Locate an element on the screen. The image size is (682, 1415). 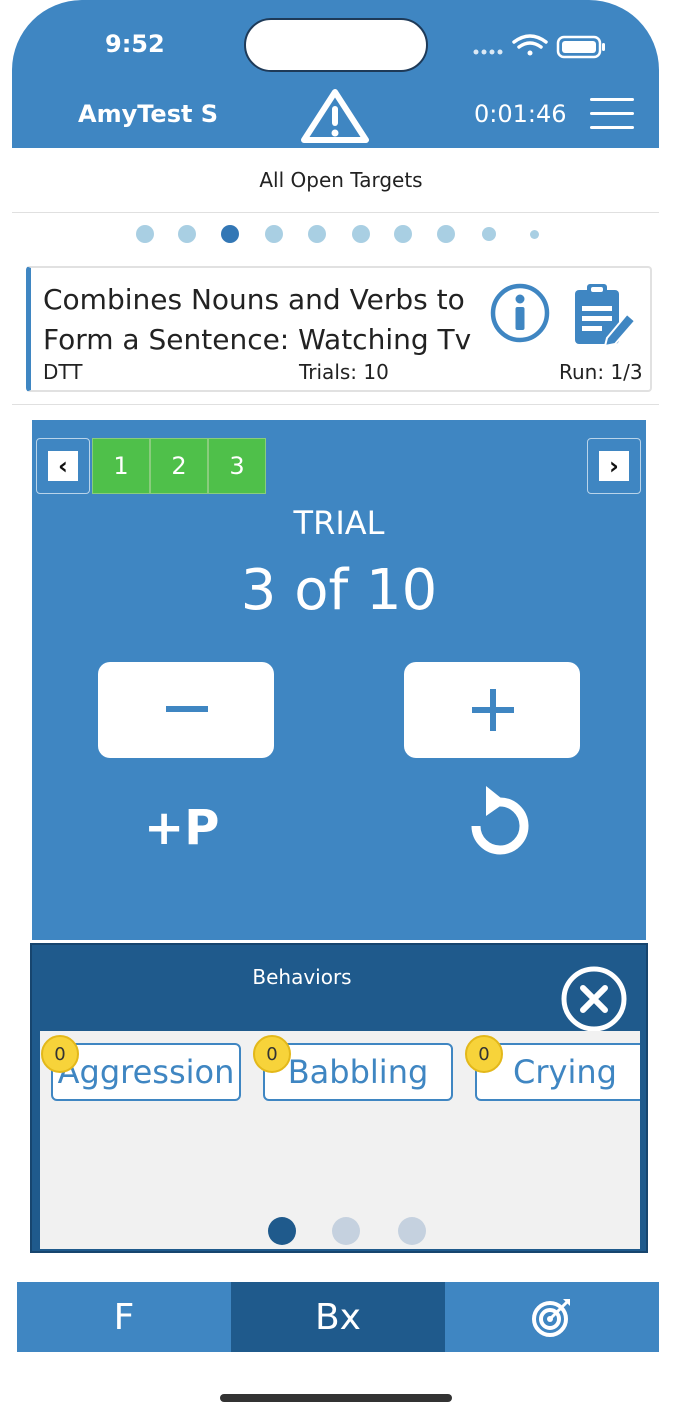
target-pager is located at coordinates (340, 235).